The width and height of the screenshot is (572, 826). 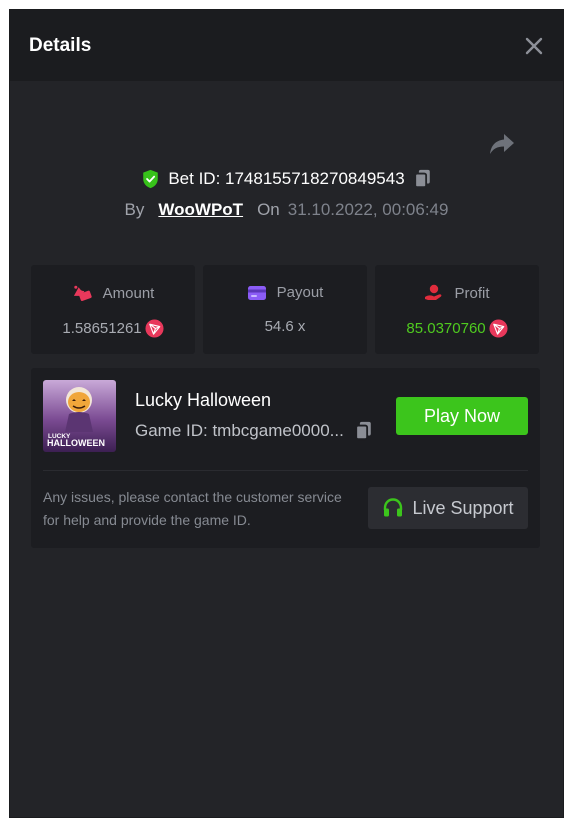 What do you see at coordinates (128, 293) in the screenshot?
I see `stat-label: Amount` at bounding box center [128, 293].